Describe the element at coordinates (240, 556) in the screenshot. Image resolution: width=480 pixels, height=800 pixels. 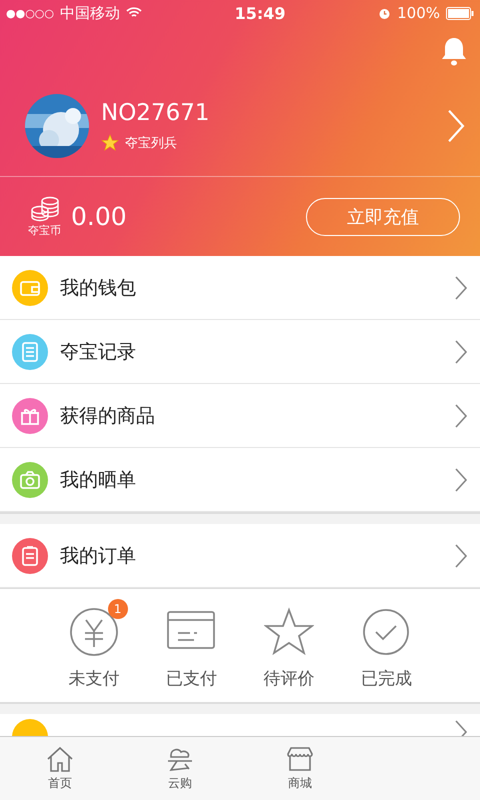
I see `menu-item: 我的订单` at that location.